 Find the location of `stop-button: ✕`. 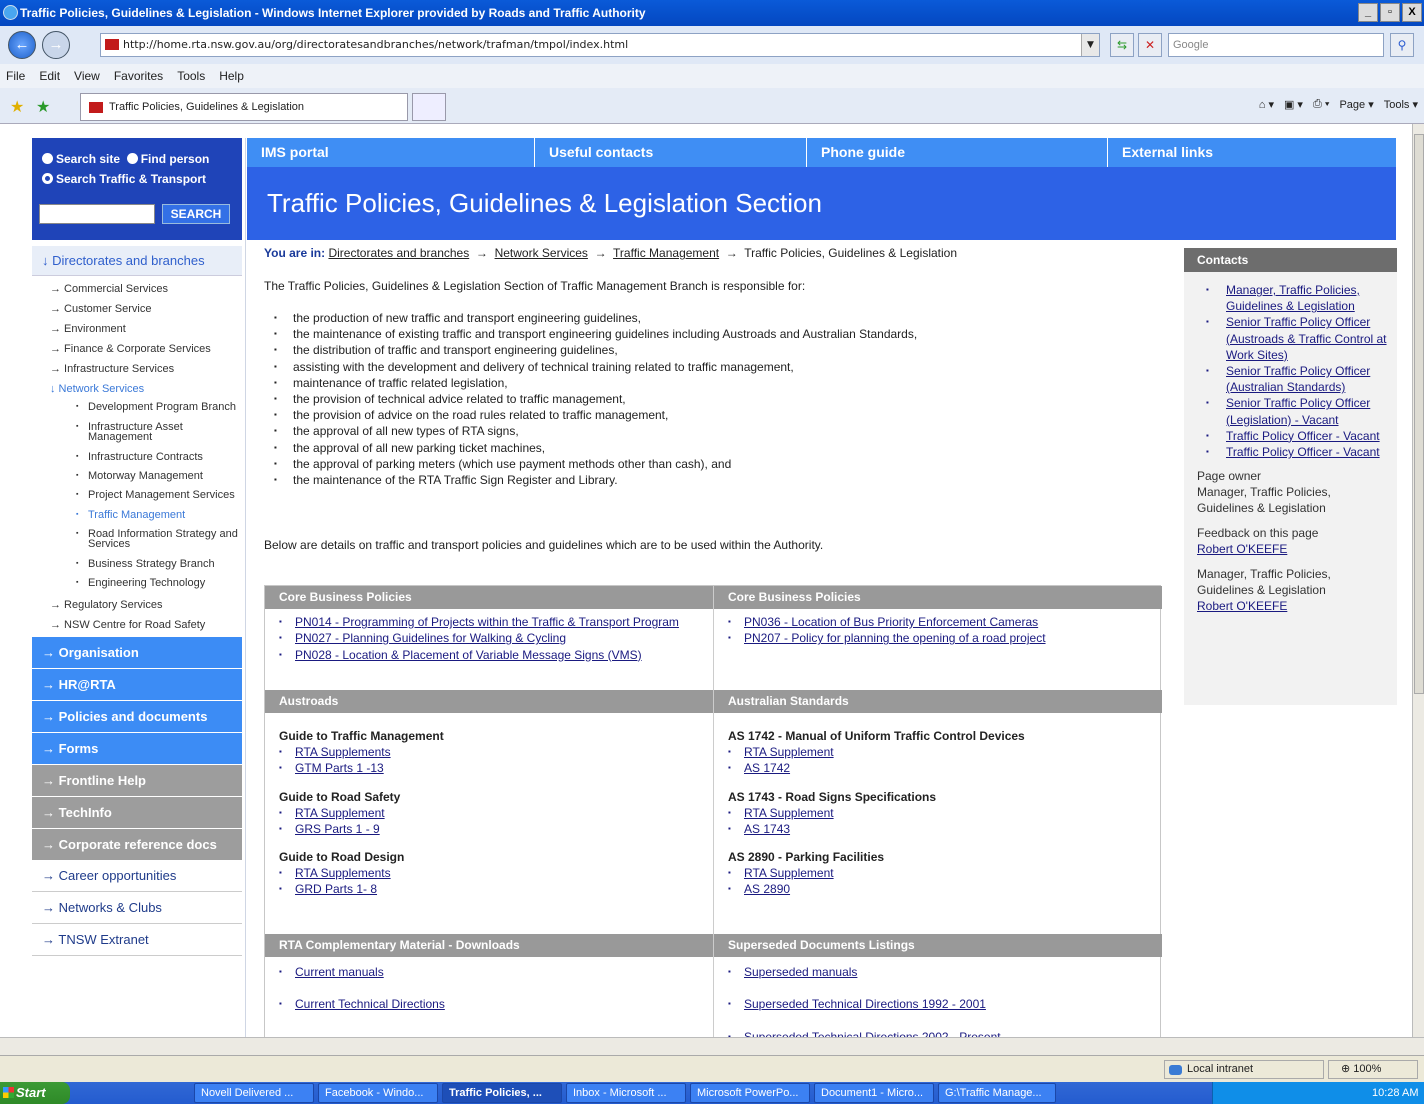

stop-button: ✕ is located at coordinates (1150, 45).